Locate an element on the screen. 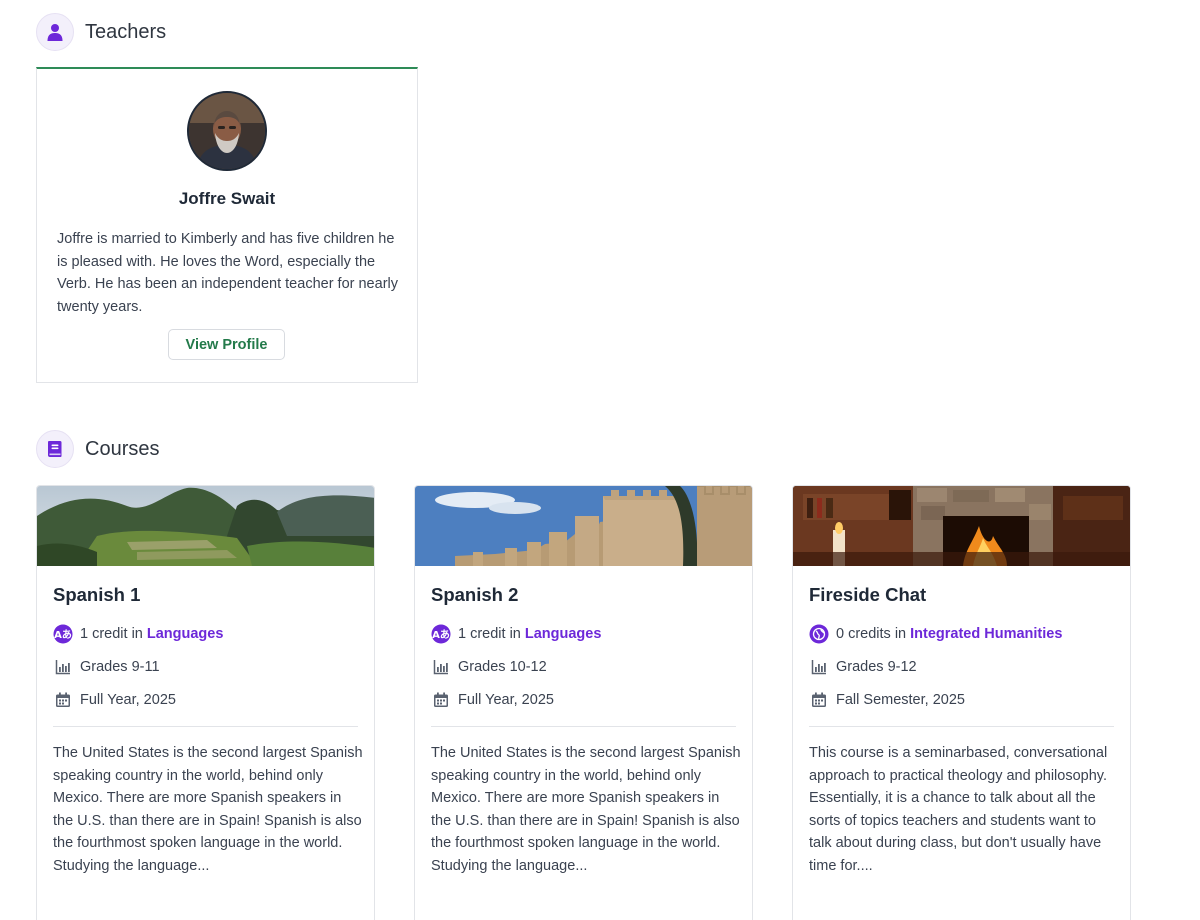  course-image-avila-walls is located at coordinates (583, 526).